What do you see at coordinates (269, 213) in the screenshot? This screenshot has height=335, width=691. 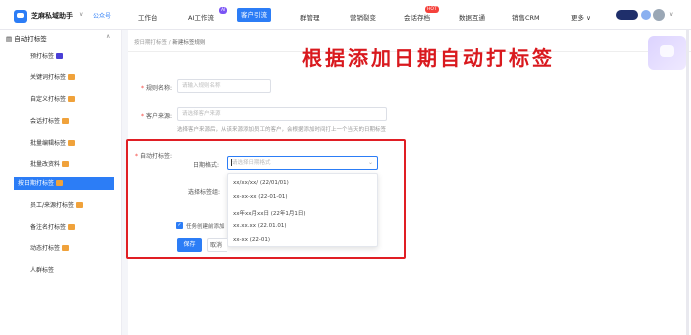 I see `date-format-option: xx年xx月xx日 (22年1月1日)` at bounding box center [269, 213].